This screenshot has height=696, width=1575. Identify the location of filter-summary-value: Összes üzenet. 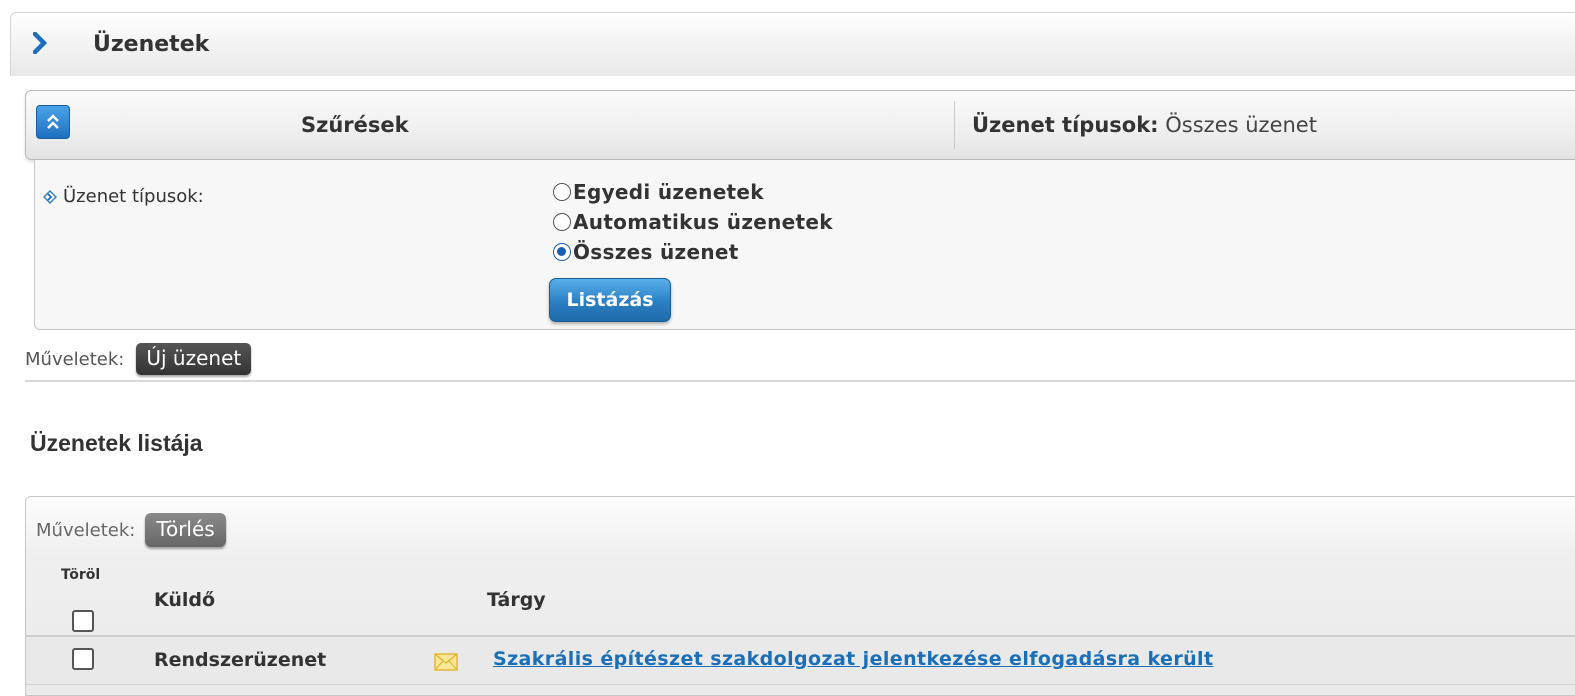
(1241, 125).